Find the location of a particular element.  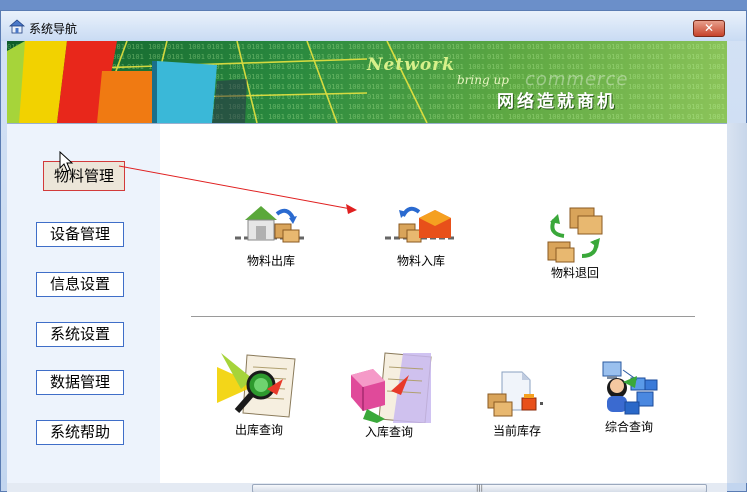

search-out-icon is located at coordinates (259, 385).